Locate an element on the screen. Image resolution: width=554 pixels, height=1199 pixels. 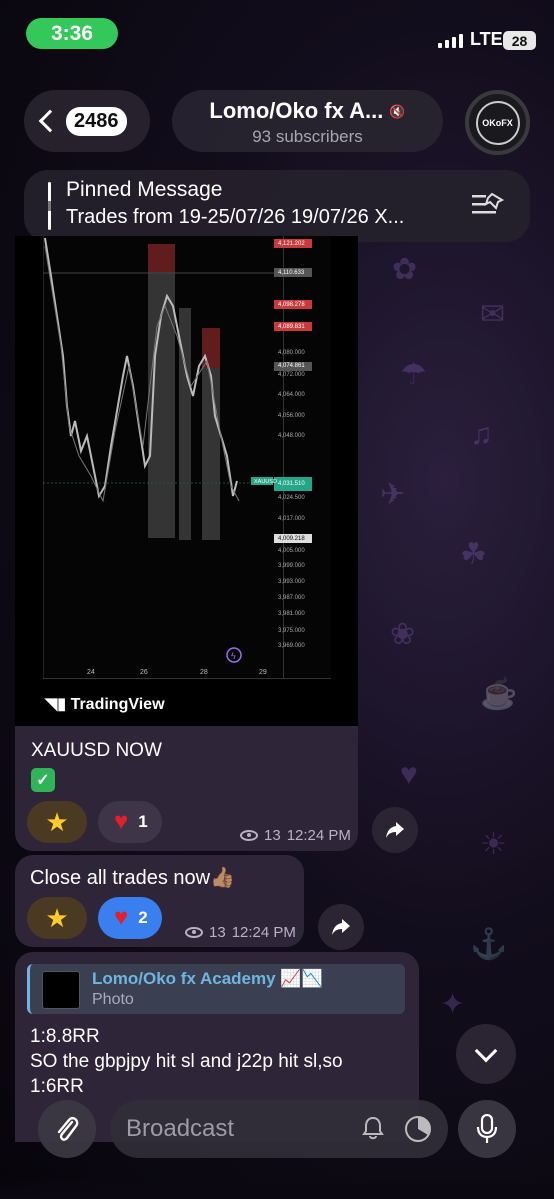
subscriber-count: 93 subscribers is located at coordinates (307, 136).